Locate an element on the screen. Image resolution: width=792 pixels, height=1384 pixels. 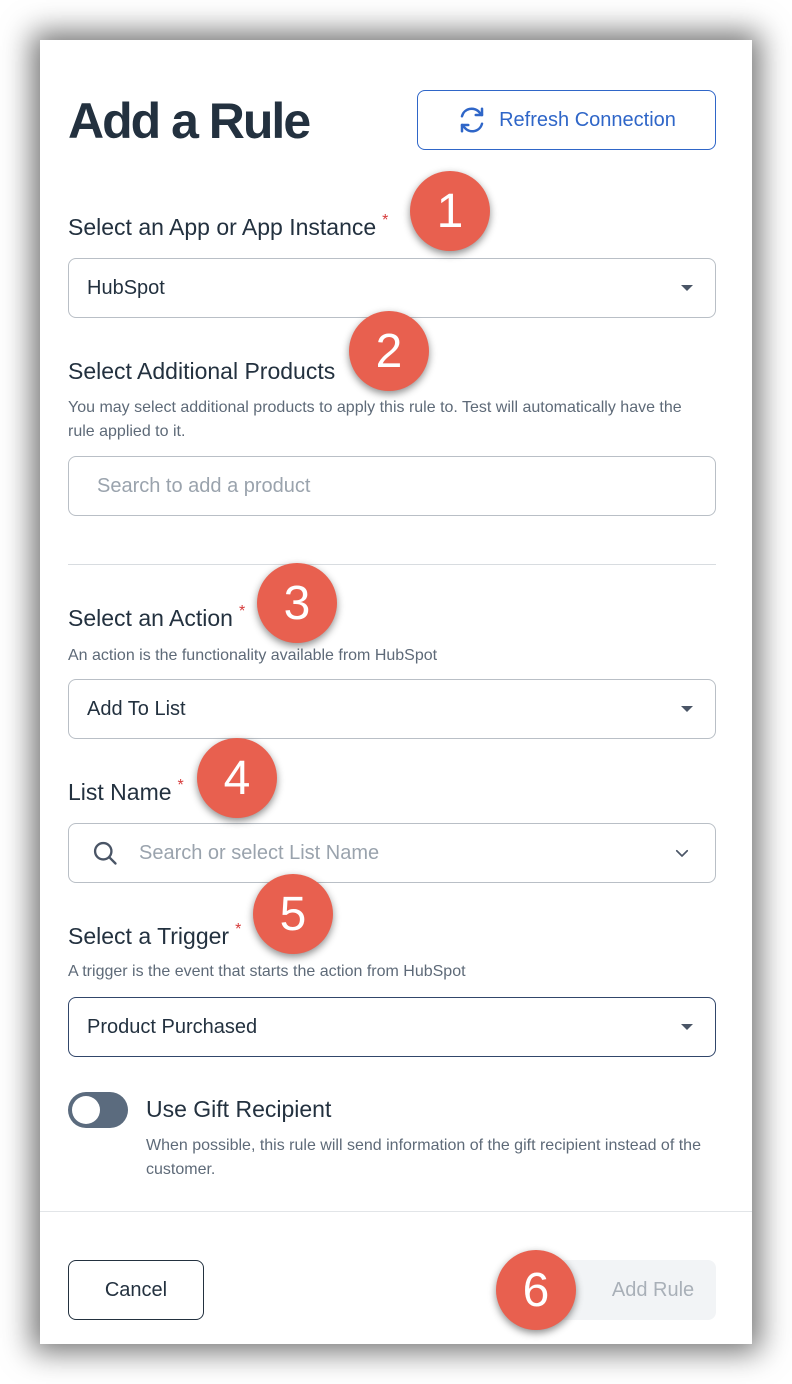
action-field-label: Select an Action * is located at coordinates (157, 617).